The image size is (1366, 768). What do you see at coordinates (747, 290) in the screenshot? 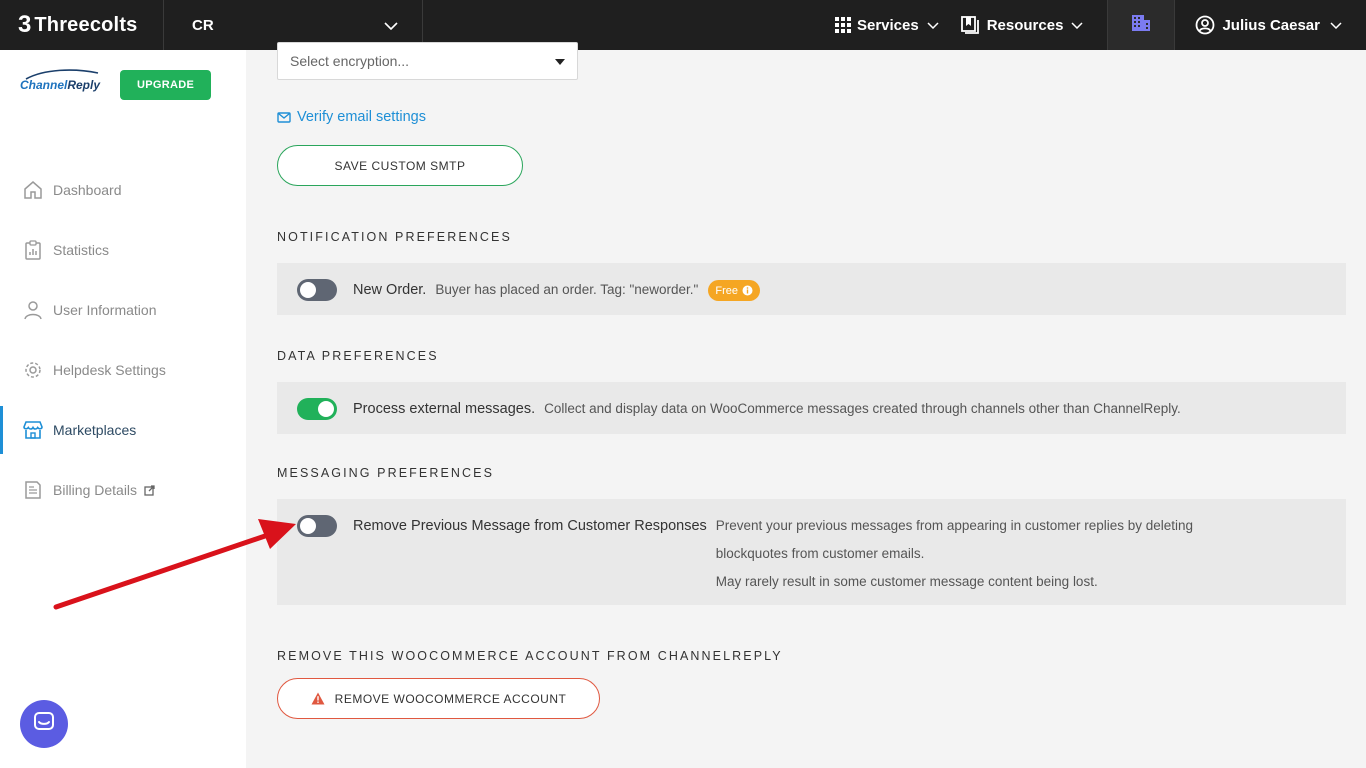
I see `info-icon` at bounding box center [747, 290].